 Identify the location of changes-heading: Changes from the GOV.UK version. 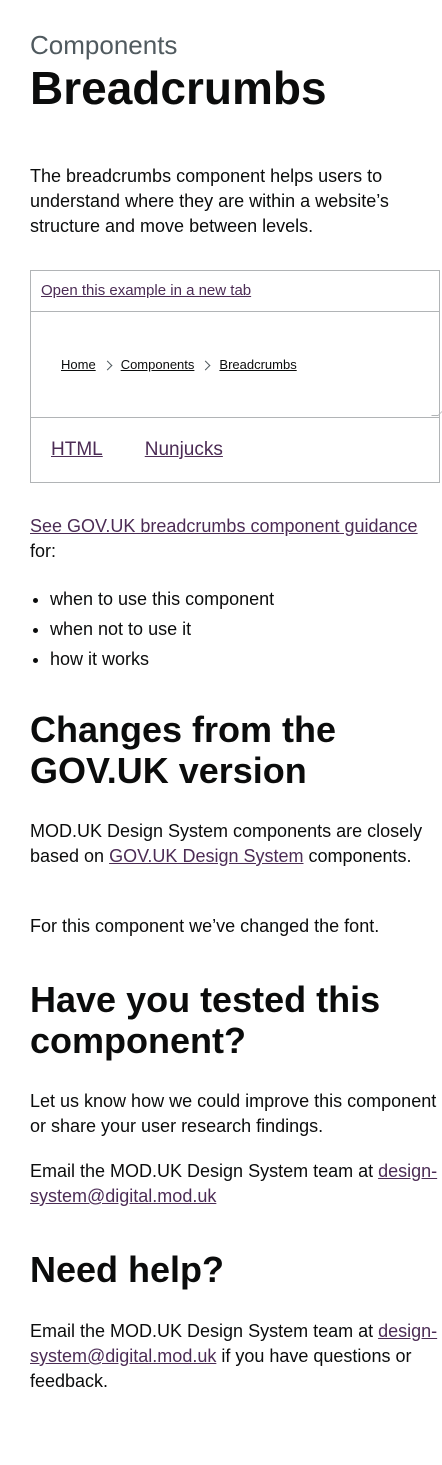
(183, 750).